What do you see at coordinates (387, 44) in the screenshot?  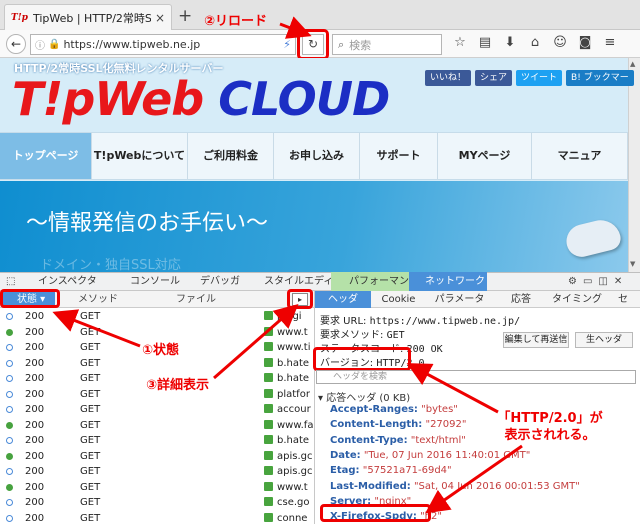 I see `search-input: ⌕ 検索` at bounding box center [387, 44].